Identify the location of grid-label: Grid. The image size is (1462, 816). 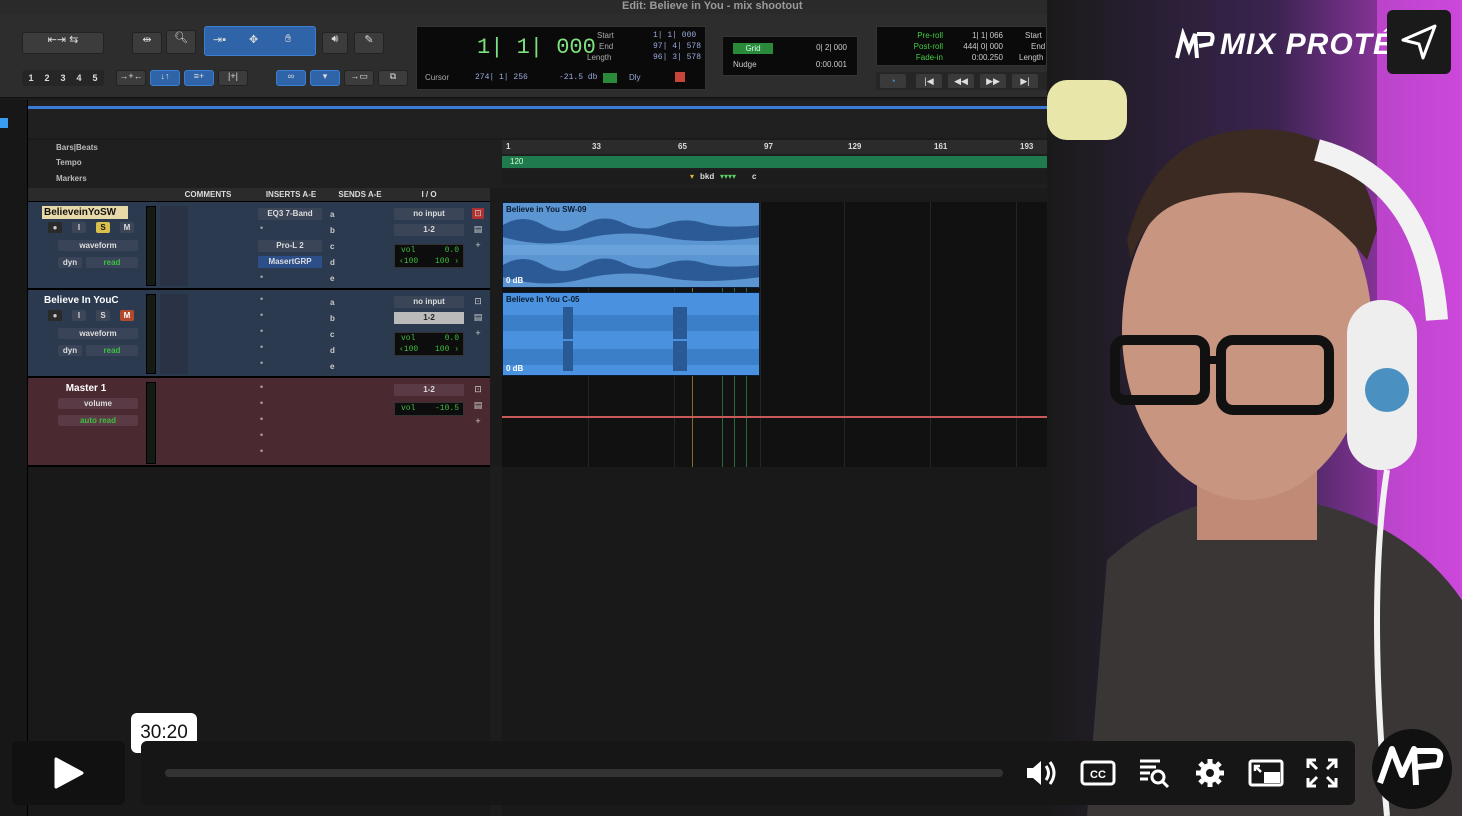
(753, 48).